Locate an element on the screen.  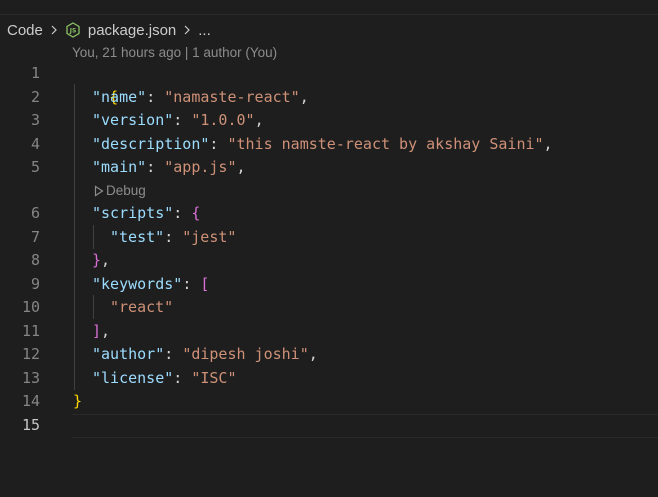
code-line: } is located at coordinates (77, 402).